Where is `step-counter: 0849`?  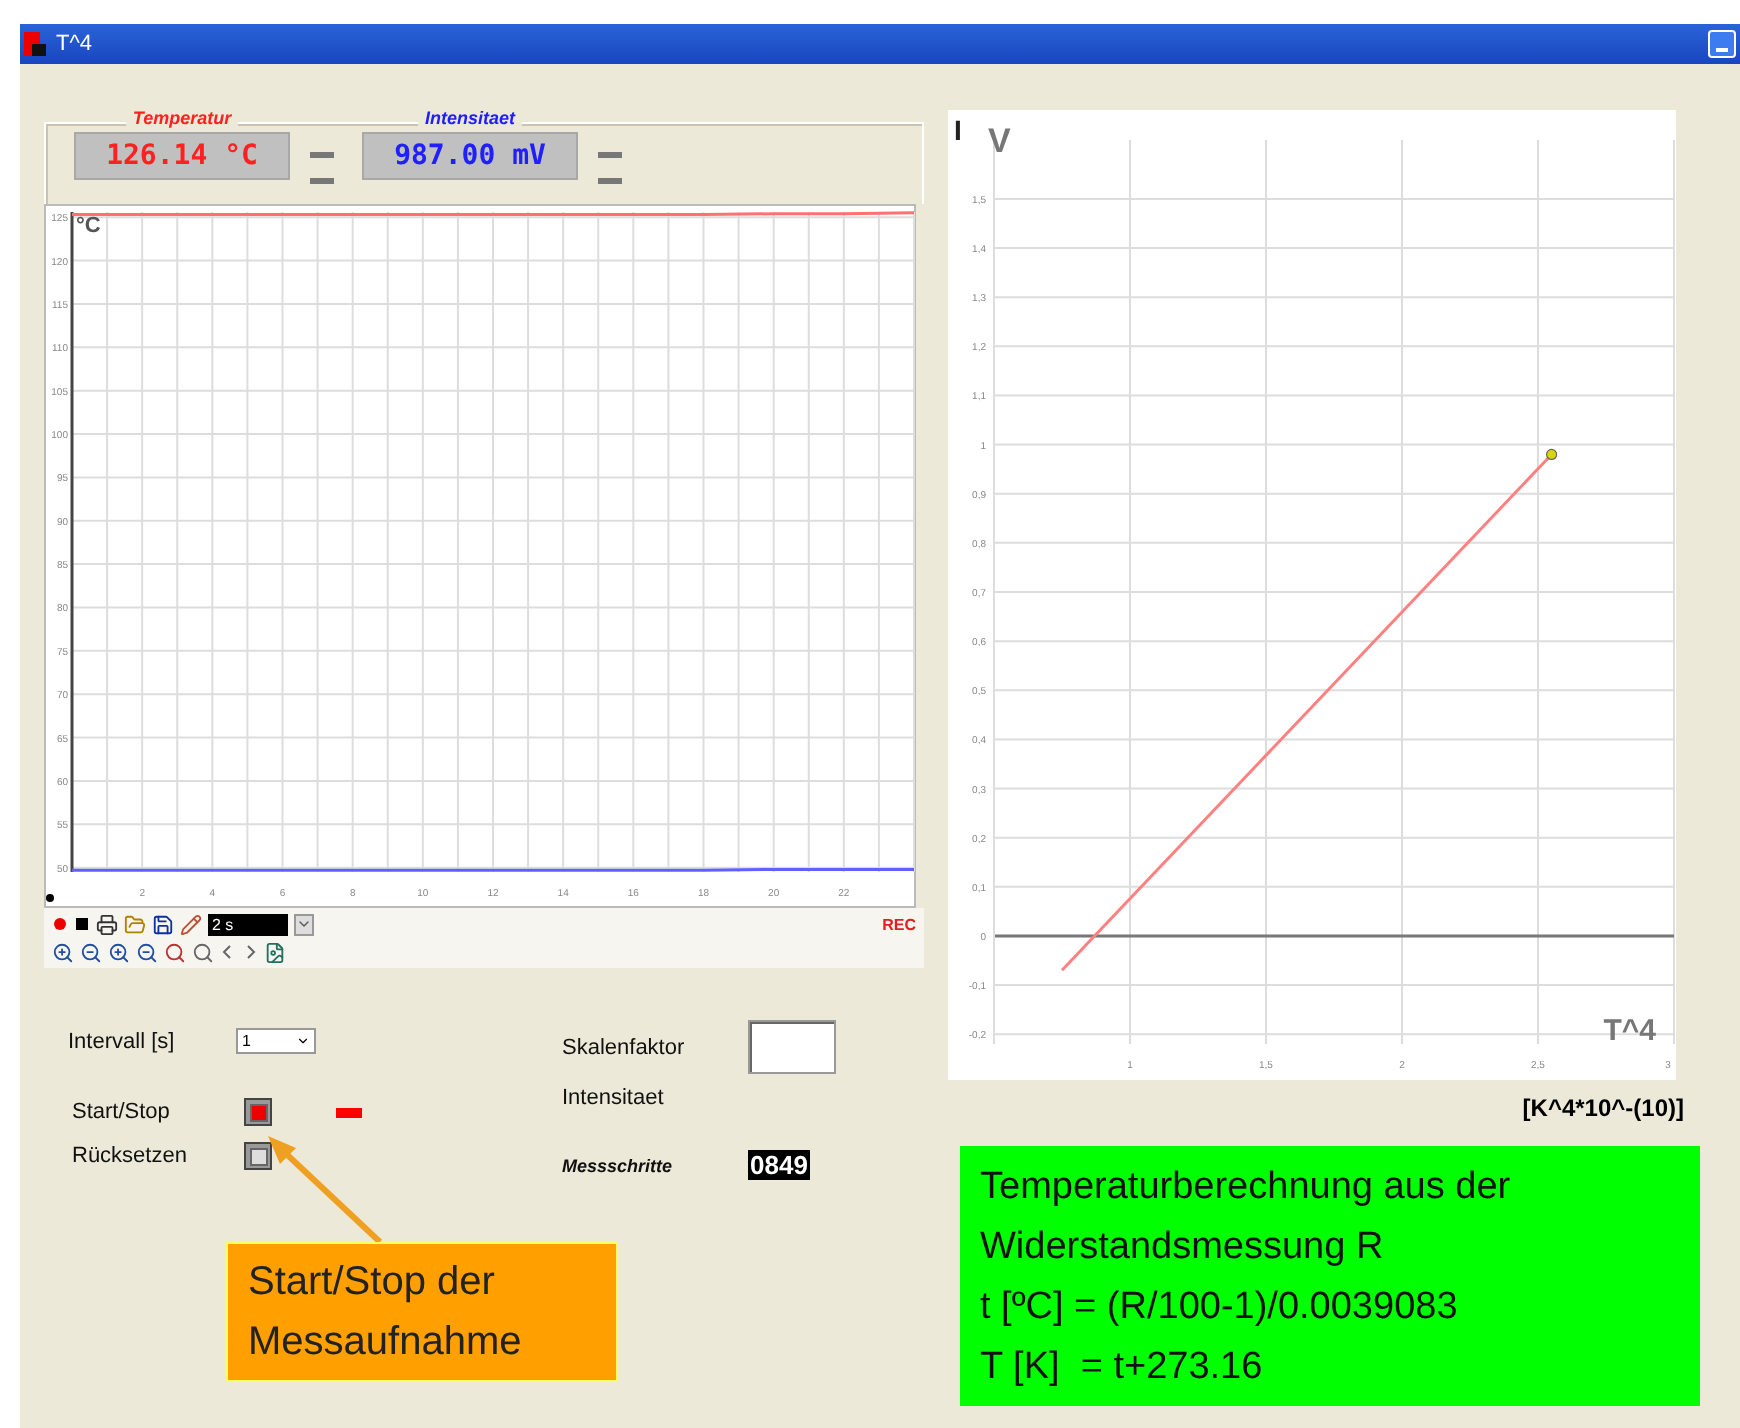
step-counter: 0849 is located at coordinates (779, 1165).